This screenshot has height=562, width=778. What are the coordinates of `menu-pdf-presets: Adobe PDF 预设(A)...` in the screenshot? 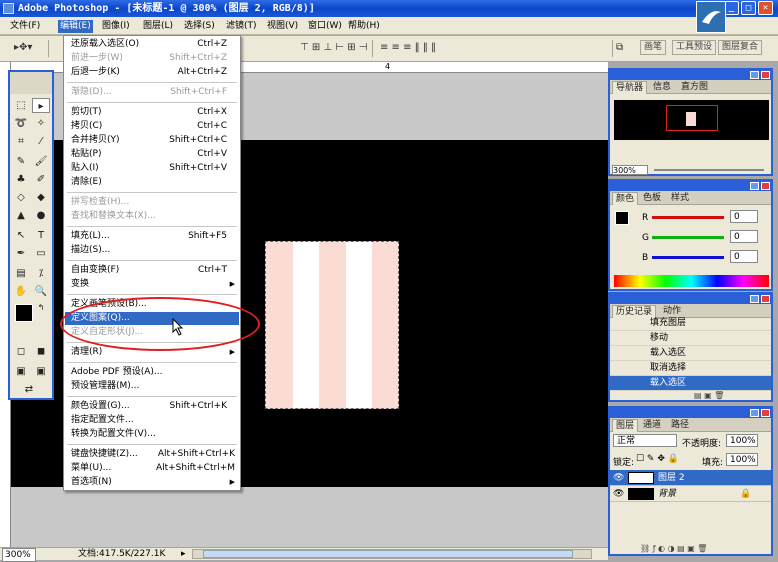 It's located at (152, 372).